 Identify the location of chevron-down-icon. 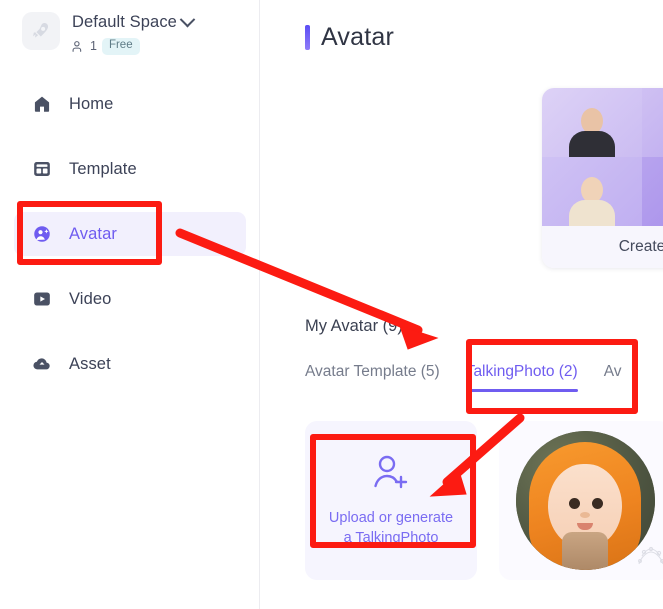
(187, 19).